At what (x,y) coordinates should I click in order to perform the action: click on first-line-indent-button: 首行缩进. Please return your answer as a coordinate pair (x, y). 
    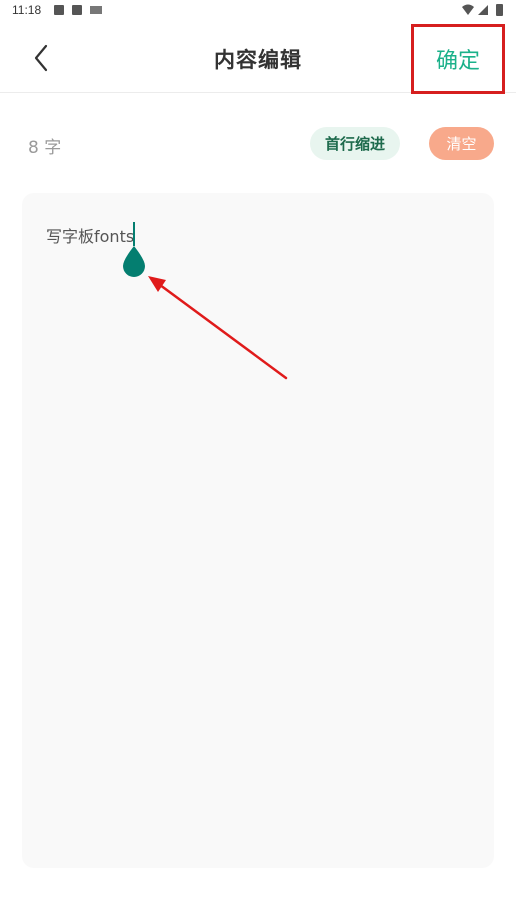
    Looking at the image, I should click on (355, 143).